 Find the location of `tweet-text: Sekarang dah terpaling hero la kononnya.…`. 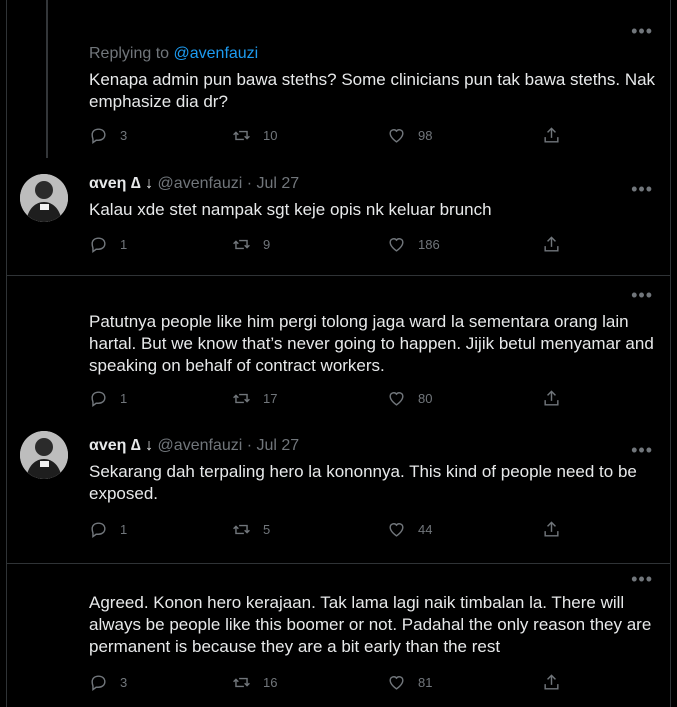

tweet-text: Sekarang dah terpaling hero la kononnya.… is located at coordinates (363, 482).